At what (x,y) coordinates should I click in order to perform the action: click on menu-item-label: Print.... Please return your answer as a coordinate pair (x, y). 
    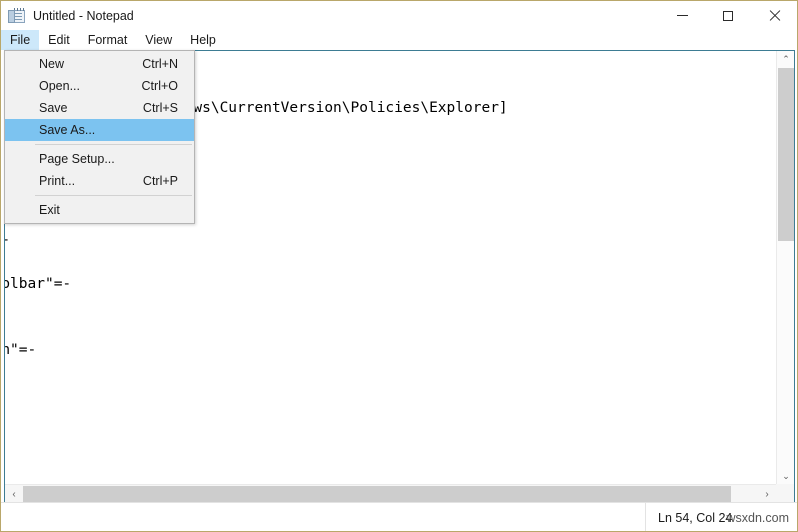
    Looking at the image, I should click on (57, 181).